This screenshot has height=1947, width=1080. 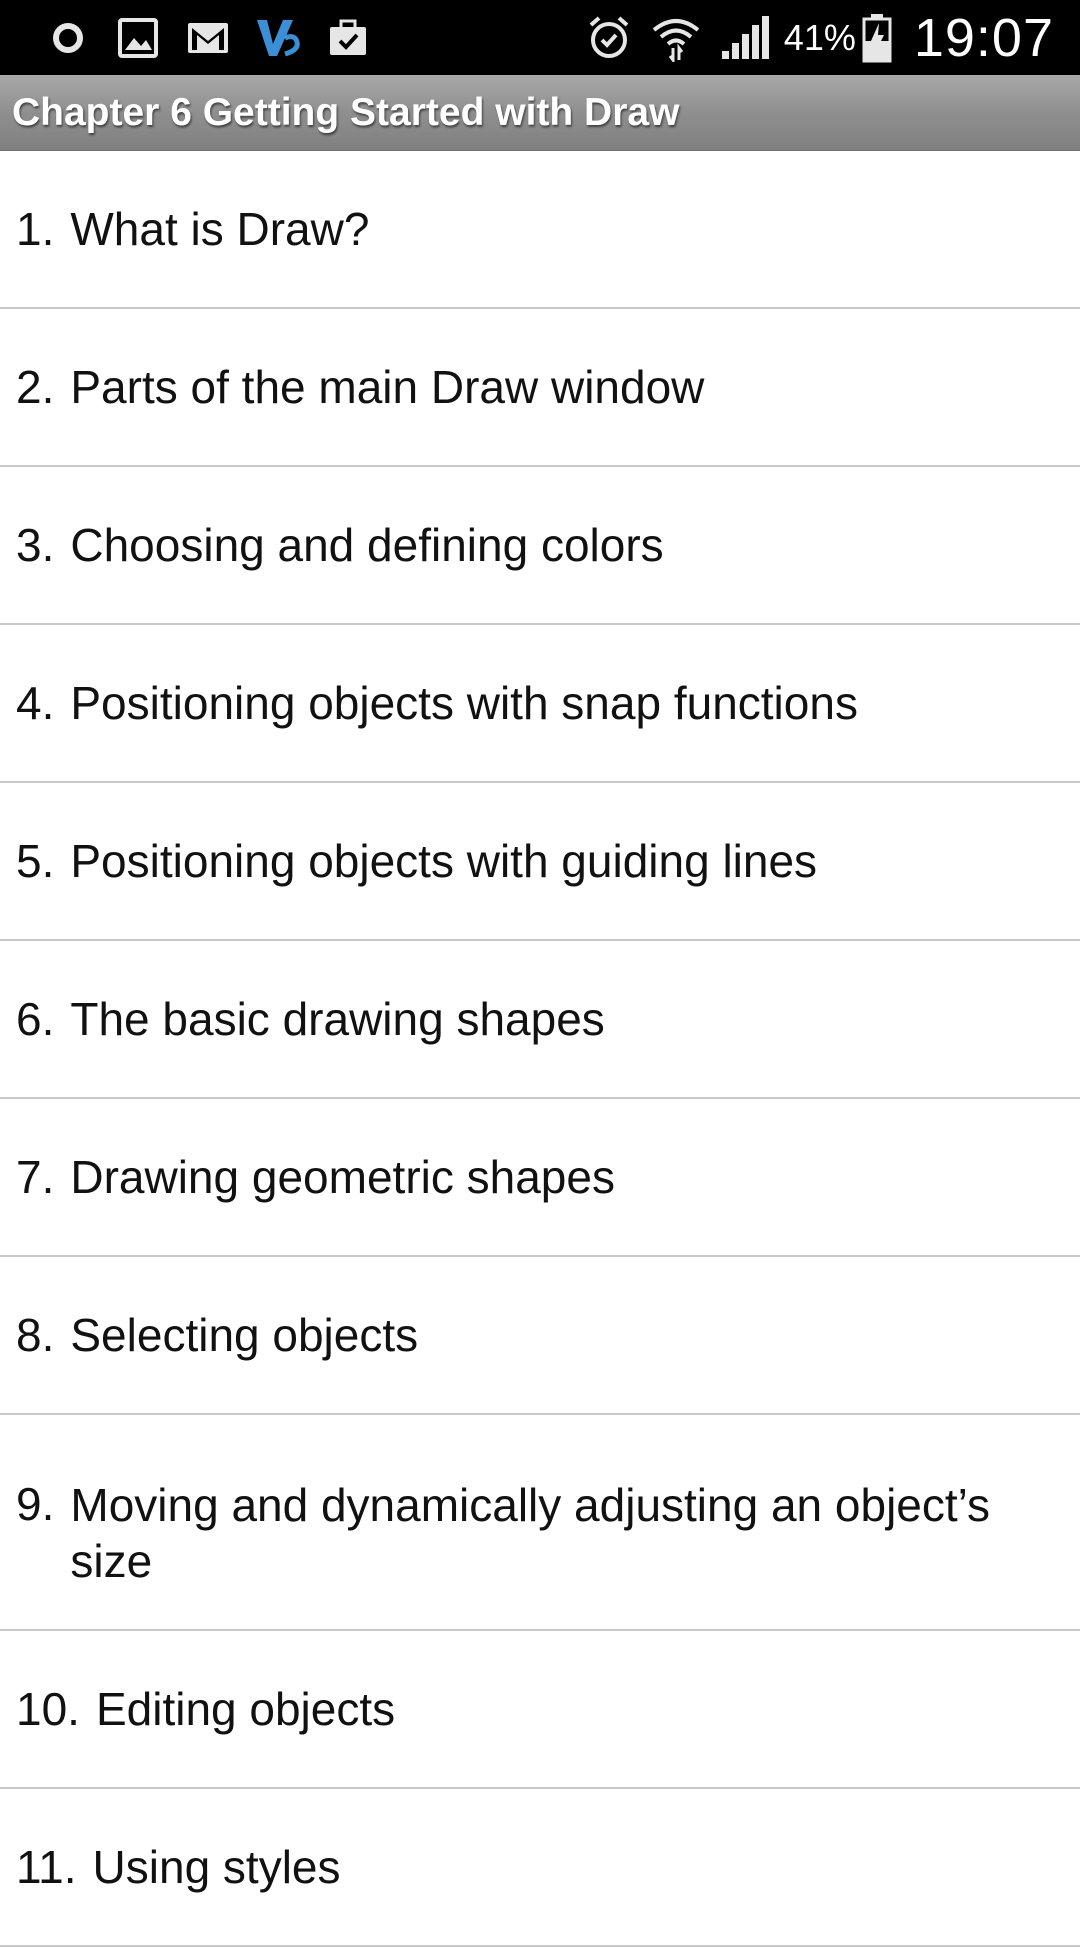 I want to click on list-item: 8. Selecting objects, so click(x=540, y=1336).